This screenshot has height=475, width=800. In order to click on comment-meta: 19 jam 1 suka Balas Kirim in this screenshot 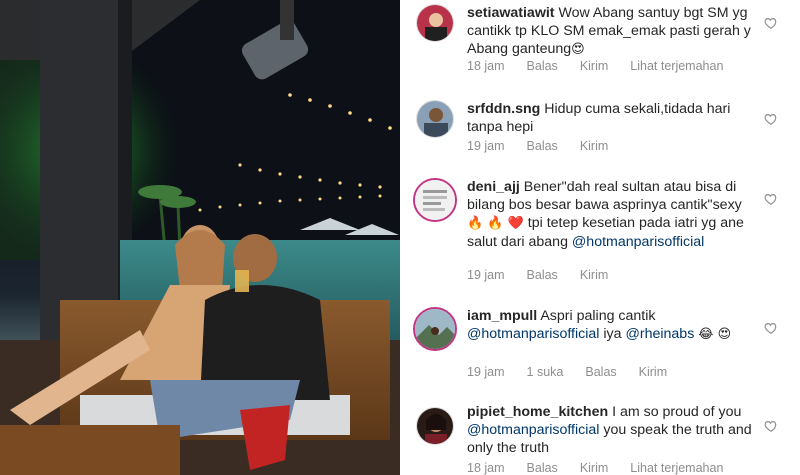, I will do `click(578, 372)`.